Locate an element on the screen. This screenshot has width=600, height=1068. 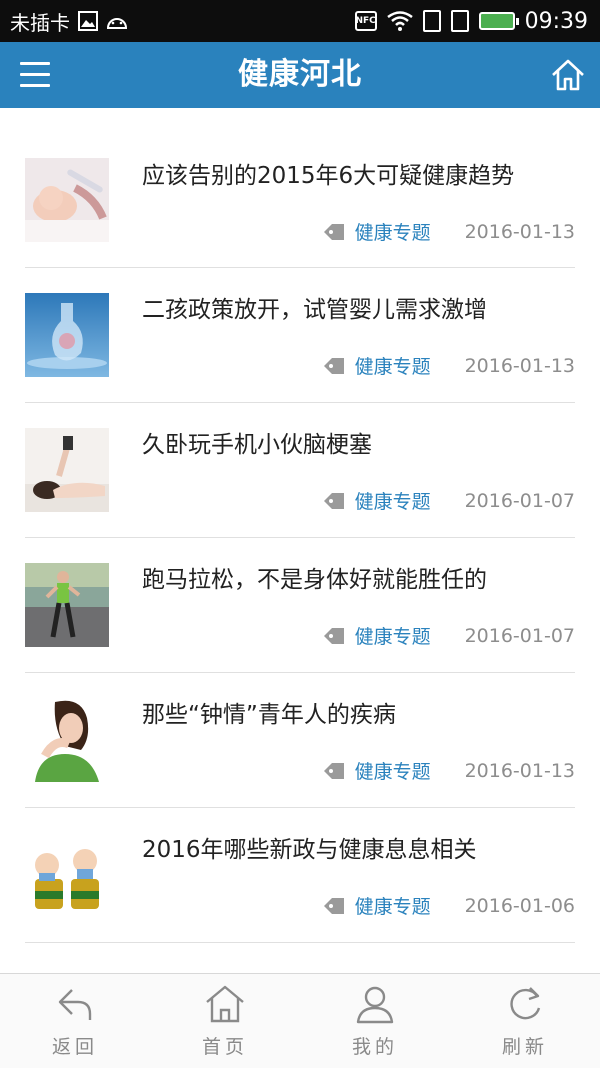
nfc-icon: NFC is located at coordinates (365, 21).